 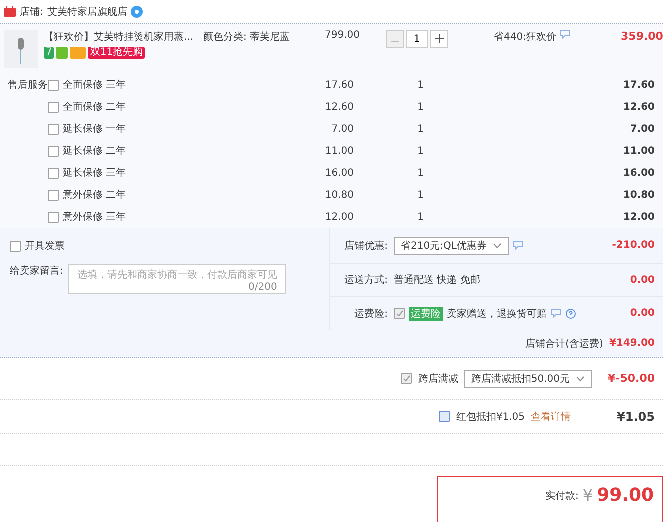 I want to click on service-name: 全面保修 二年, so click(x=94, y=107).